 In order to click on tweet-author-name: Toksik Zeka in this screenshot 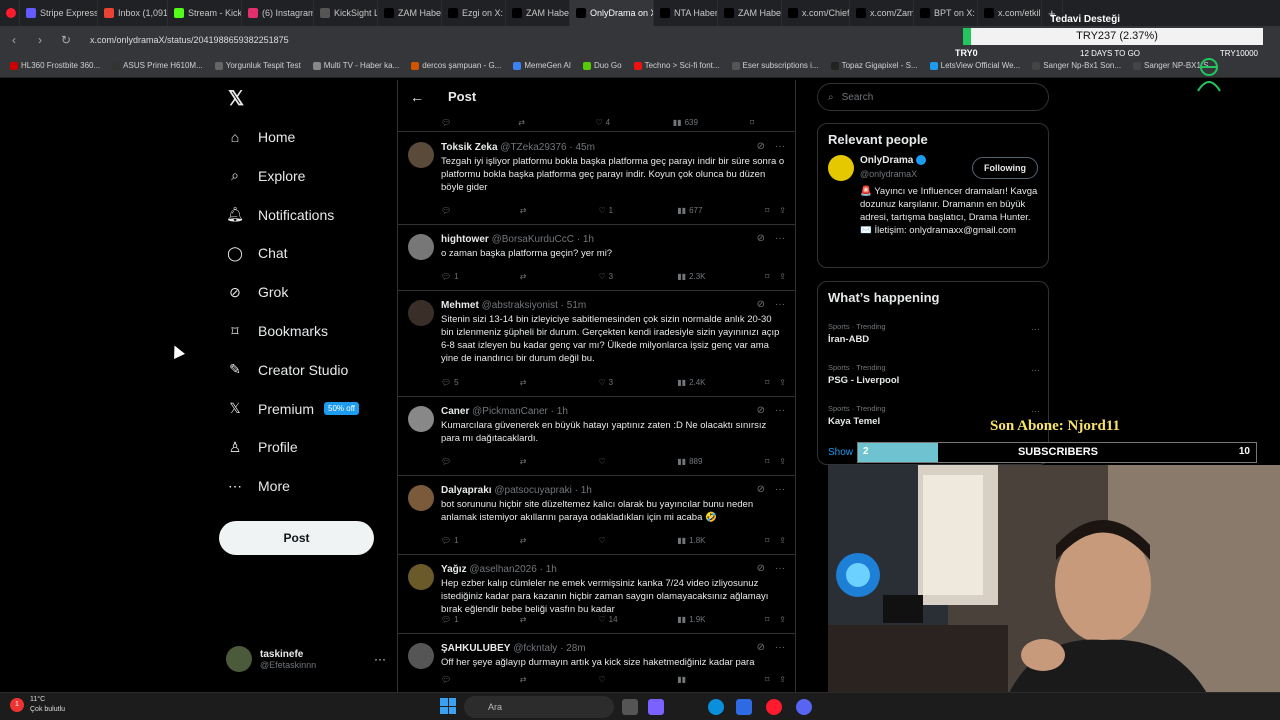, I will do `click(469, 147)`.